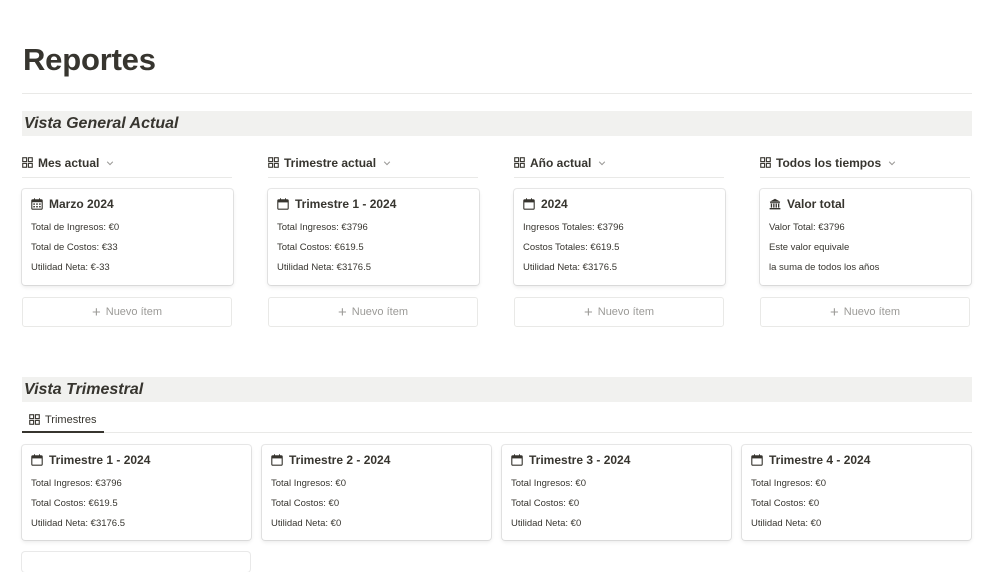 This screenshot has height=572, width=1005. Describe the element at coordinates (81, 204) in the screenshot. I see `card-title: Marzo 2024` at that location.